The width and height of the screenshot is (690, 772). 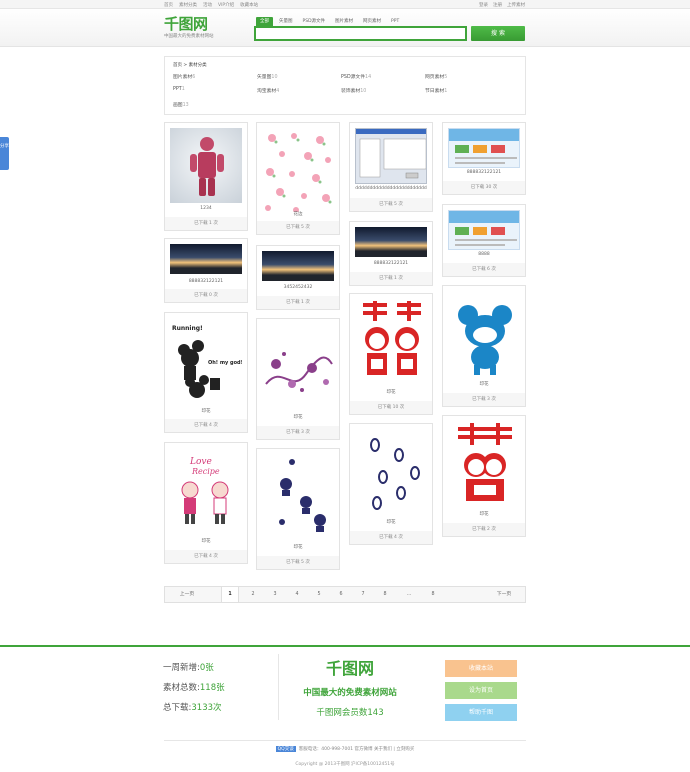 What do you see at coordinates (484, 476) in the screenshot?
I see `material-card: 印花 已下载 2 次` at bounding box center [484, 476].